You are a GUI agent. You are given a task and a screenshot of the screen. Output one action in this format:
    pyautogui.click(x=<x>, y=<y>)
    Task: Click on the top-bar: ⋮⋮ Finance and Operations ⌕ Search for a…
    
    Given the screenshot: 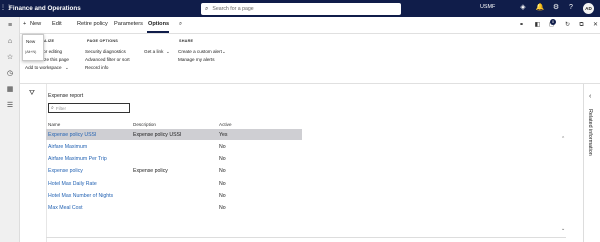 What is the action you would take?
    pyautogui.click(x=300, y=8)
    